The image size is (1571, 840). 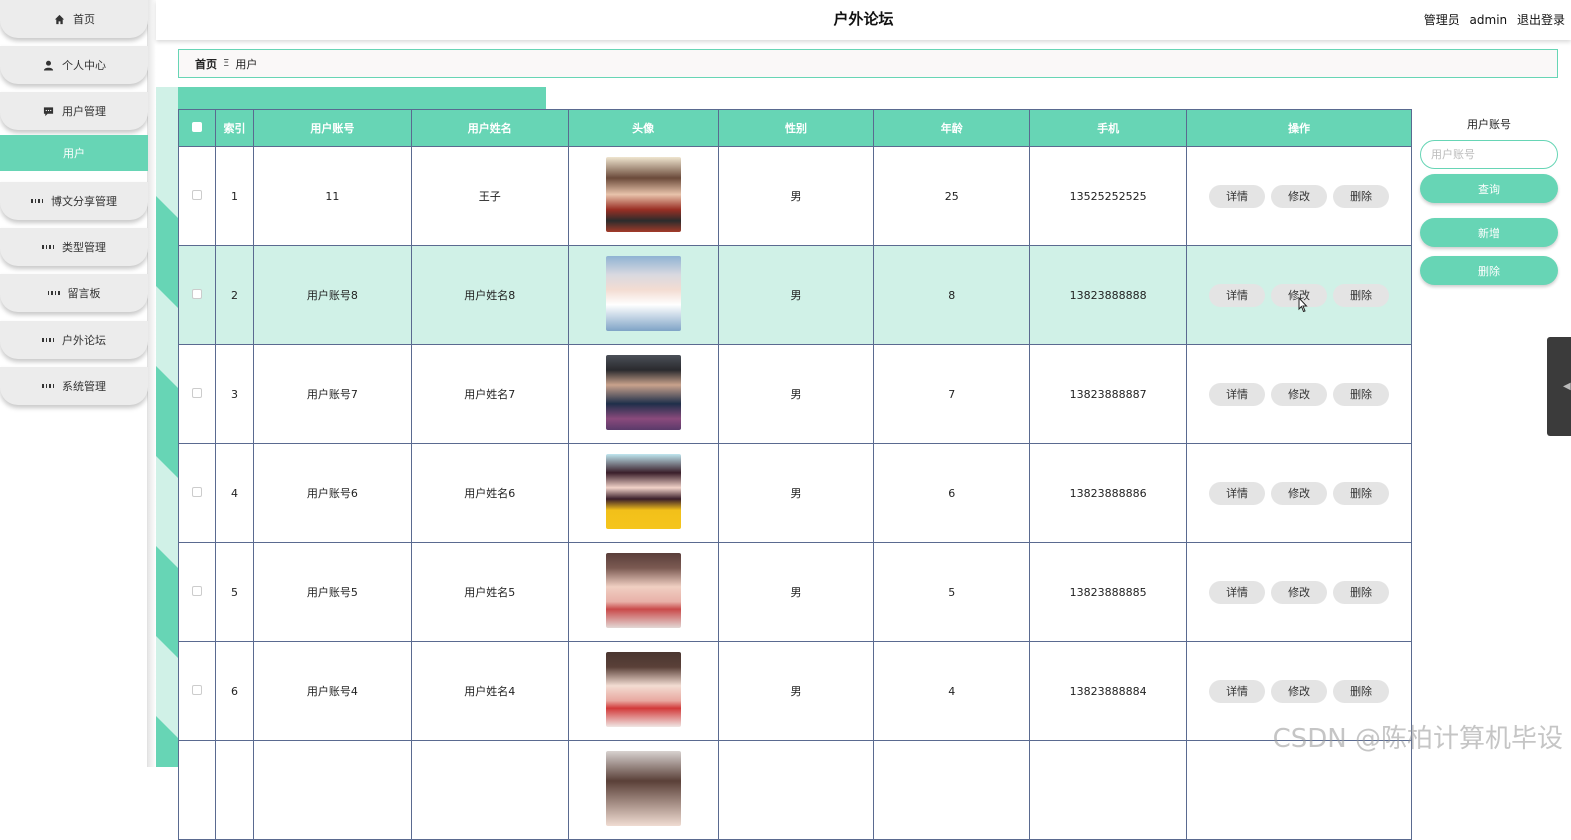 I want to click on cell-age: 5, so click(x=952, y=592).